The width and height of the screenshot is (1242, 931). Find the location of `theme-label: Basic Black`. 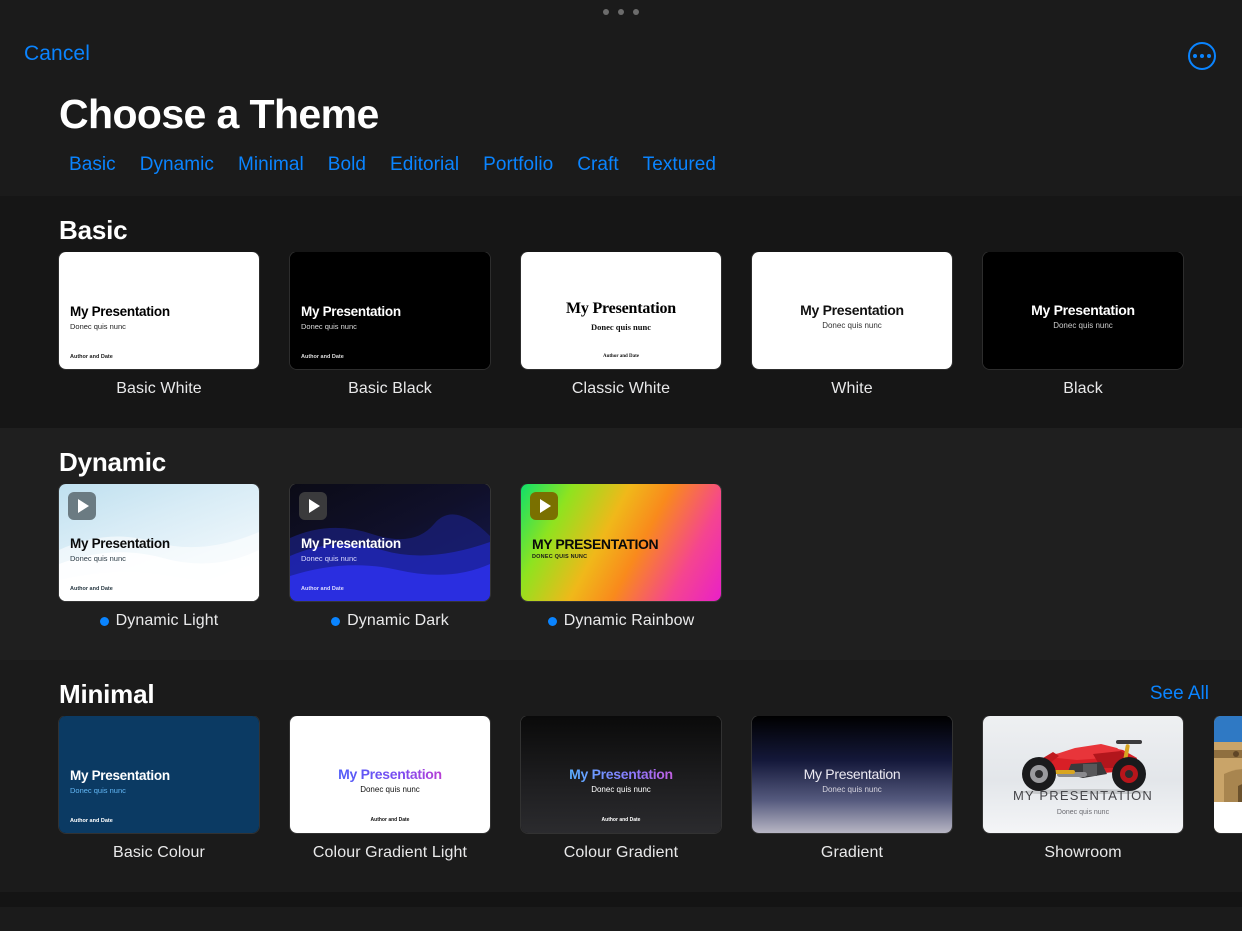

theme-label: Basic Black is located at coordinates (390, 389).